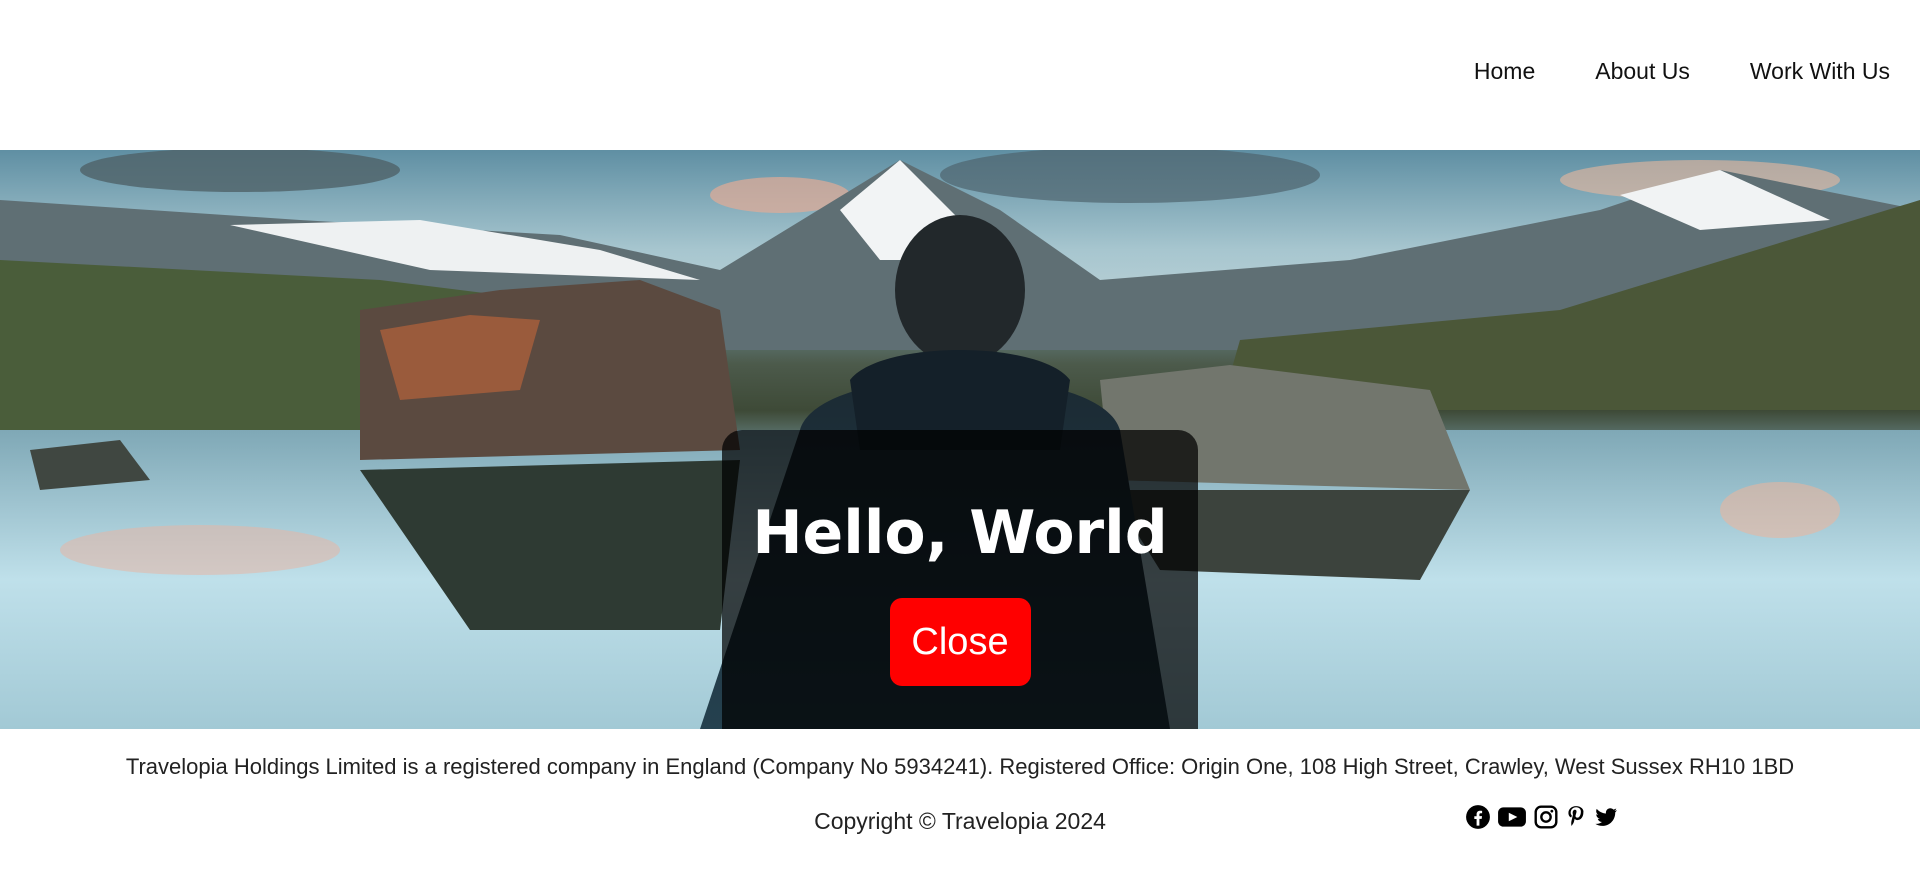  I want to click on nav-home: Home, so click(1504, 71).